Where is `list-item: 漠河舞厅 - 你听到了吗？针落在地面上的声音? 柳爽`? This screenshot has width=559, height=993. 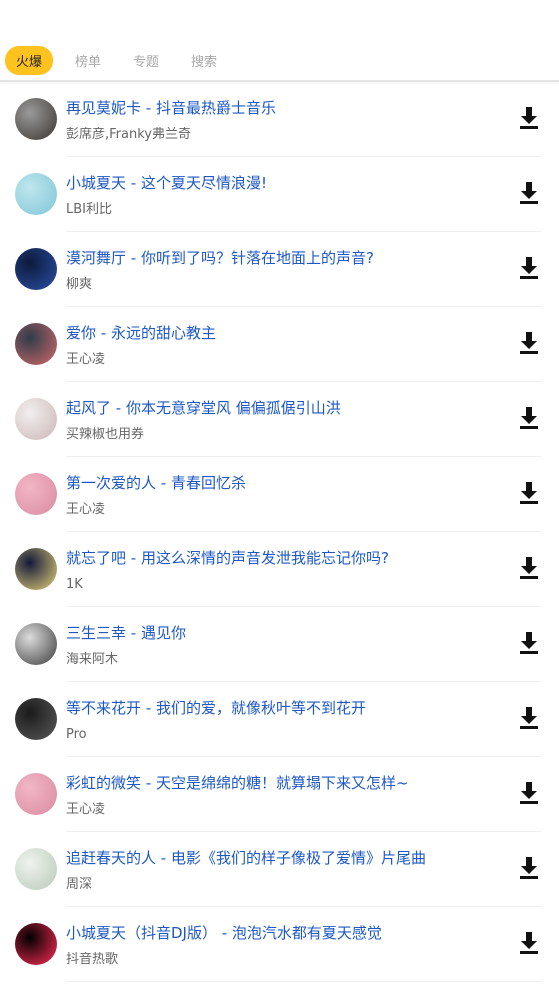 list-item: 漠河舞厅 - 你听到了吗？针落在地面上的声音? 柳爽 is located at coordinates (279, 269).